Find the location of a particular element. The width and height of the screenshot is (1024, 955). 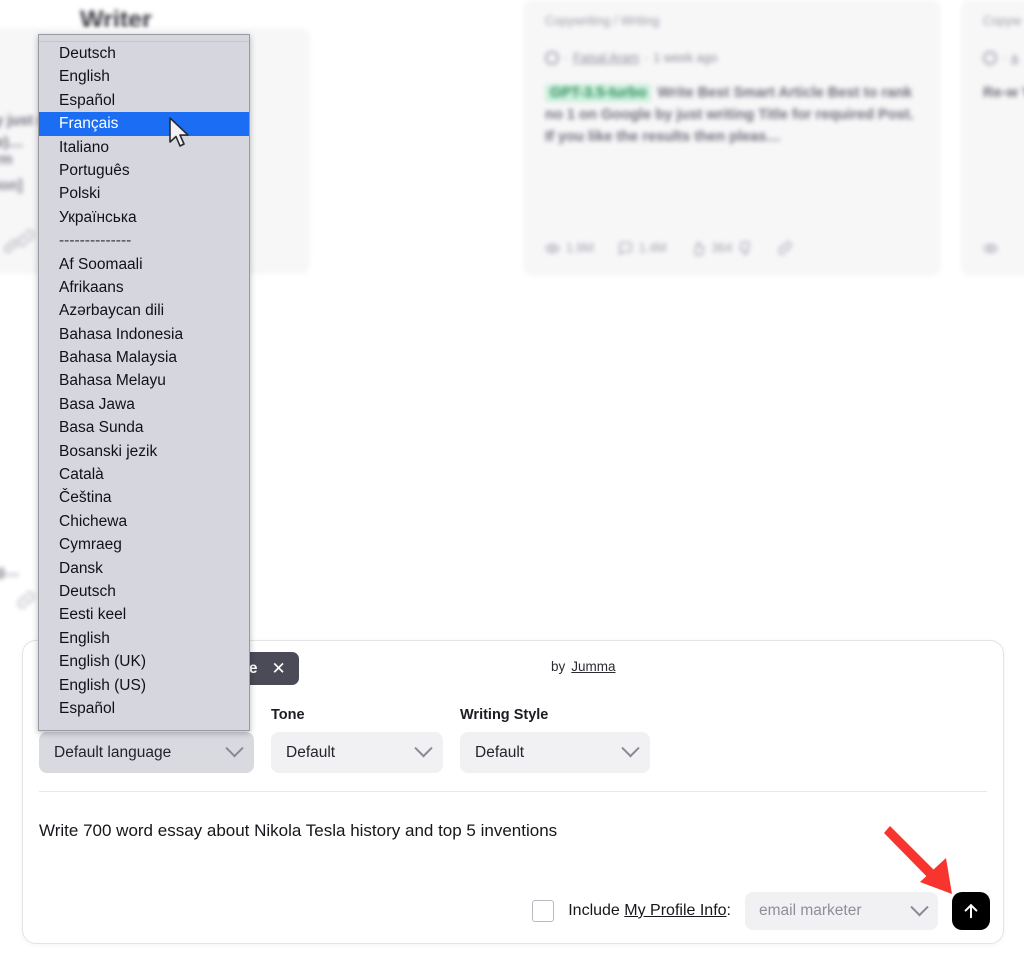

card-stats: 1.9M 1.4M 364 is located at coordinates (676, 248).